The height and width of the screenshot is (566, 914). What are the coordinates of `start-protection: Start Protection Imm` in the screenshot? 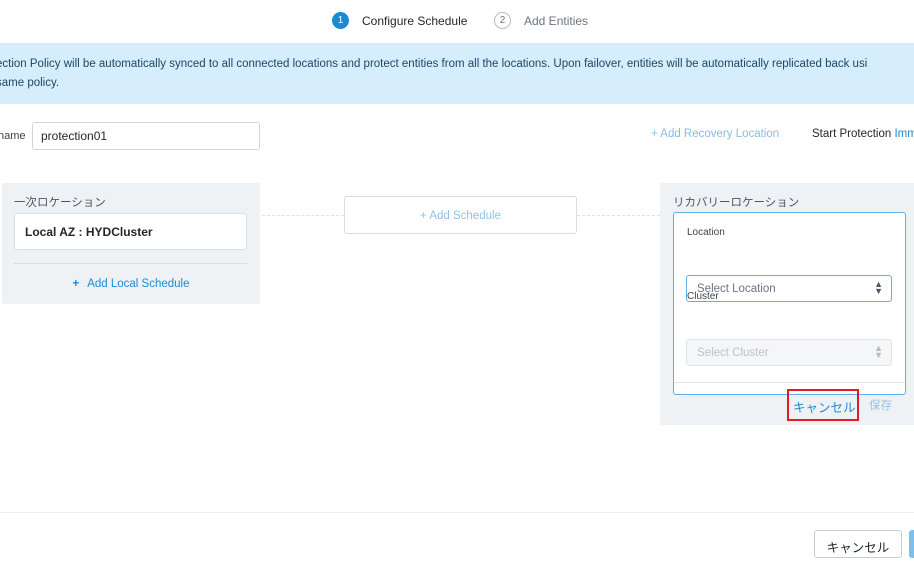 It's located at (863, 134).